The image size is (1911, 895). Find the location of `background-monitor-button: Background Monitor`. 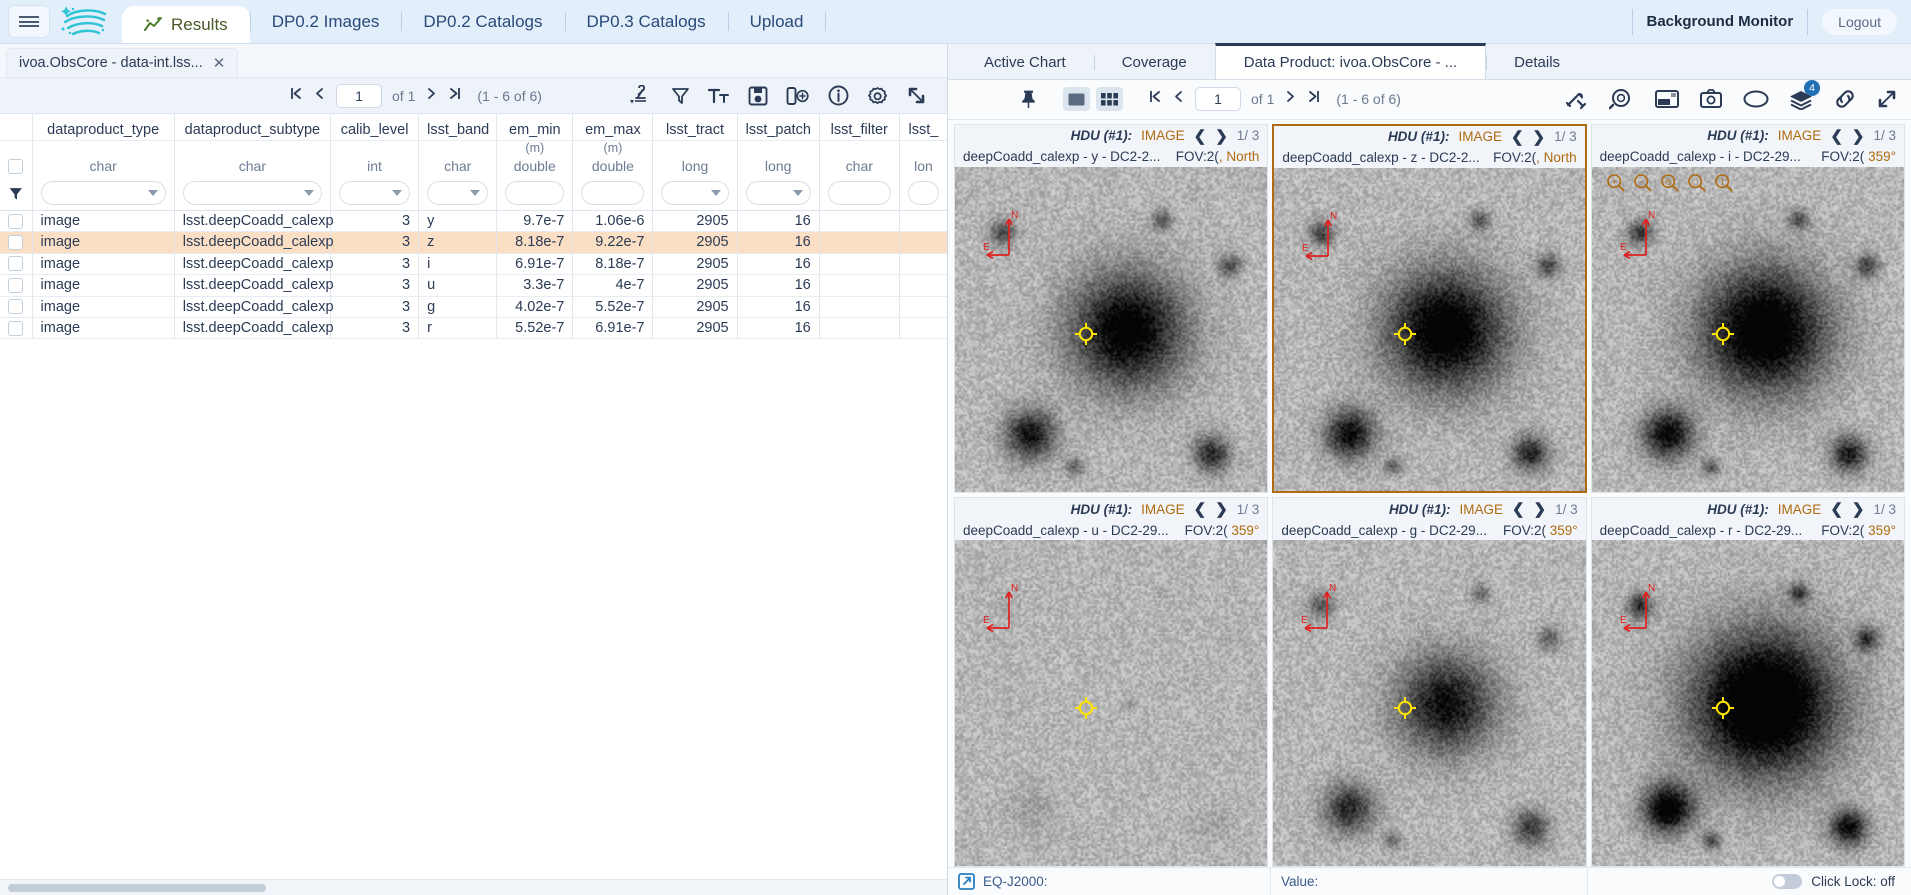

background-monitor-button: Background Monitor is located at coordinates (1720, 21).